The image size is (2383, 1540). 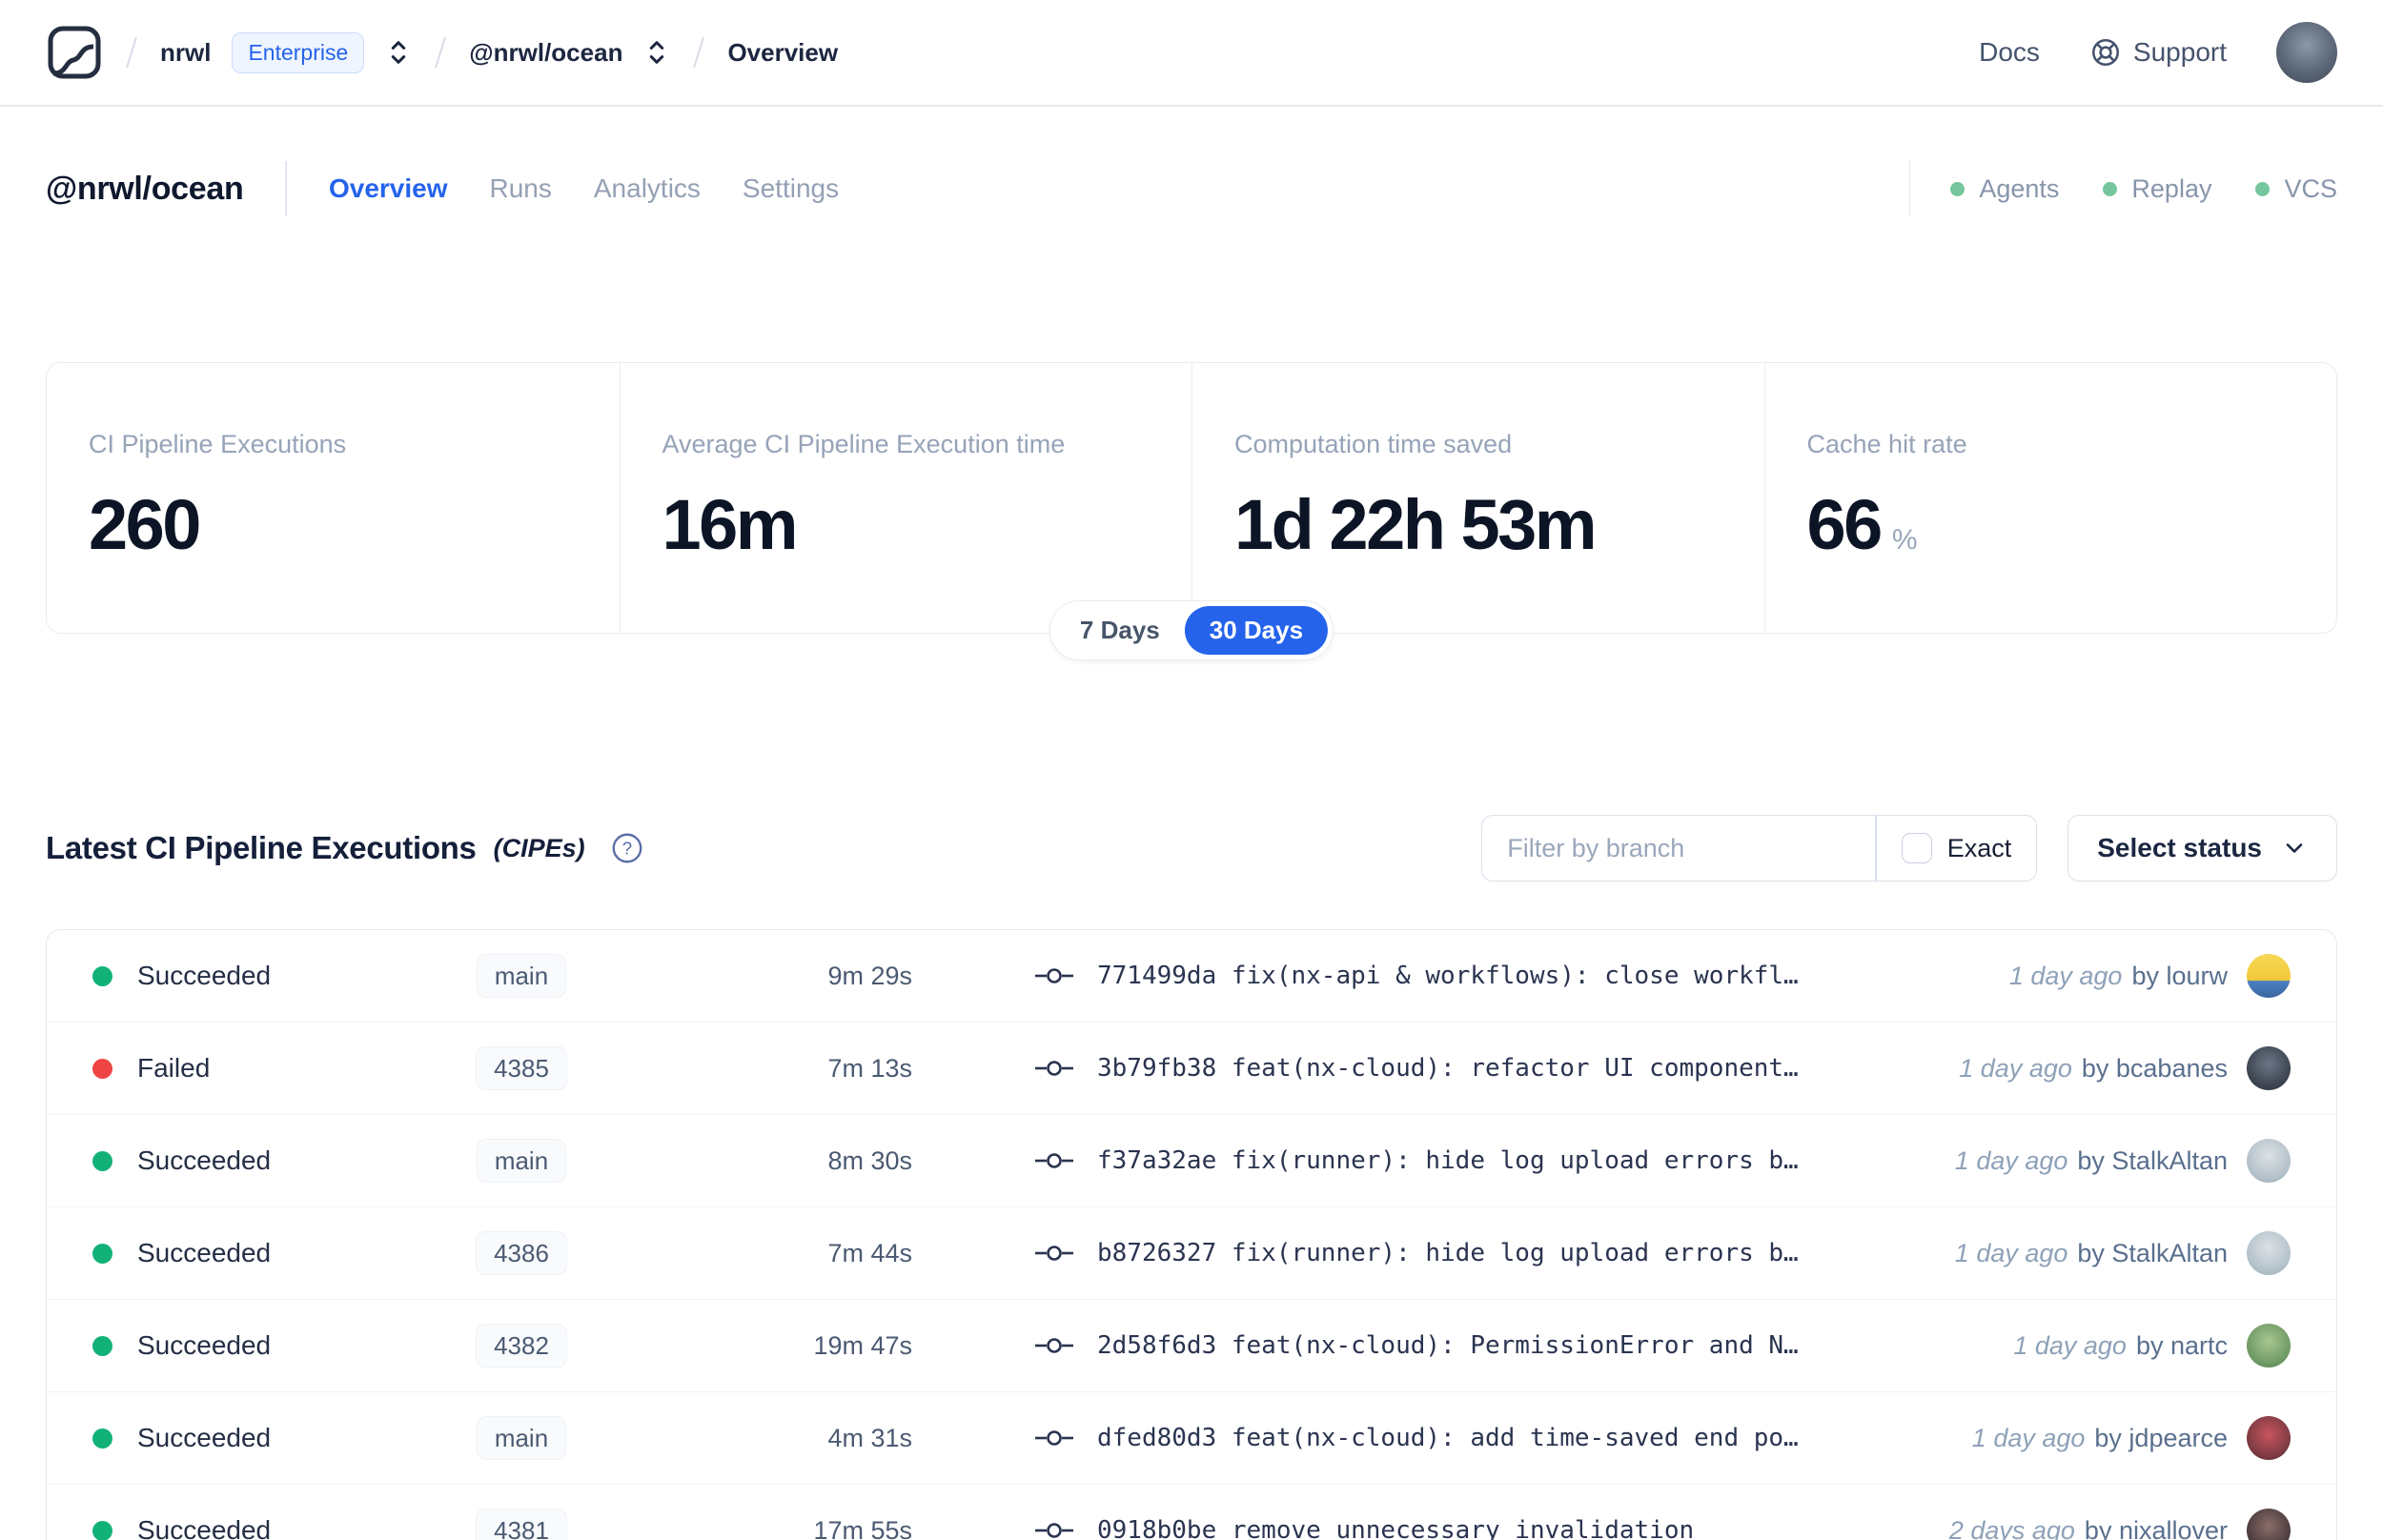 I want to click on exact-checkbox, so click(x=1917, y=848).